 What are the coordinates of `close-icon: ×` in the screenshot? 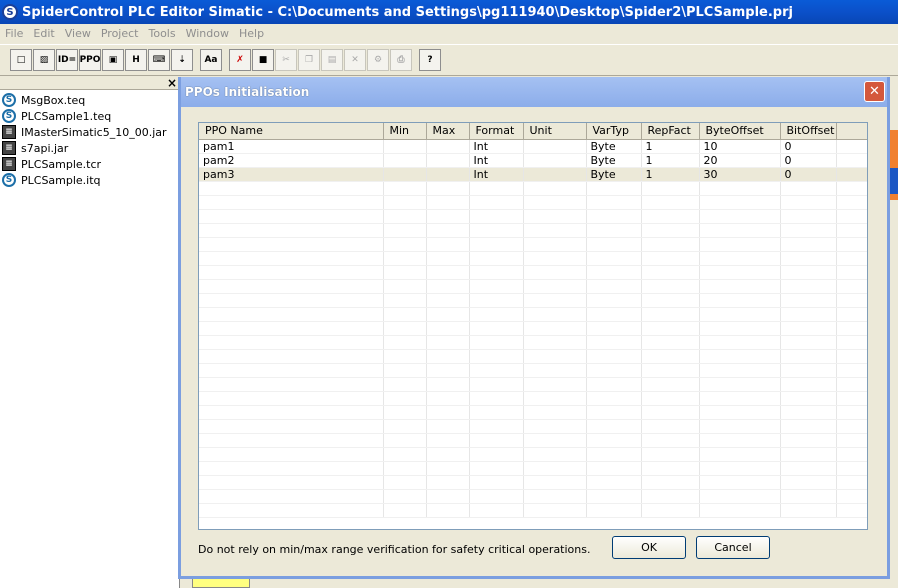 It's located at (172, 83).